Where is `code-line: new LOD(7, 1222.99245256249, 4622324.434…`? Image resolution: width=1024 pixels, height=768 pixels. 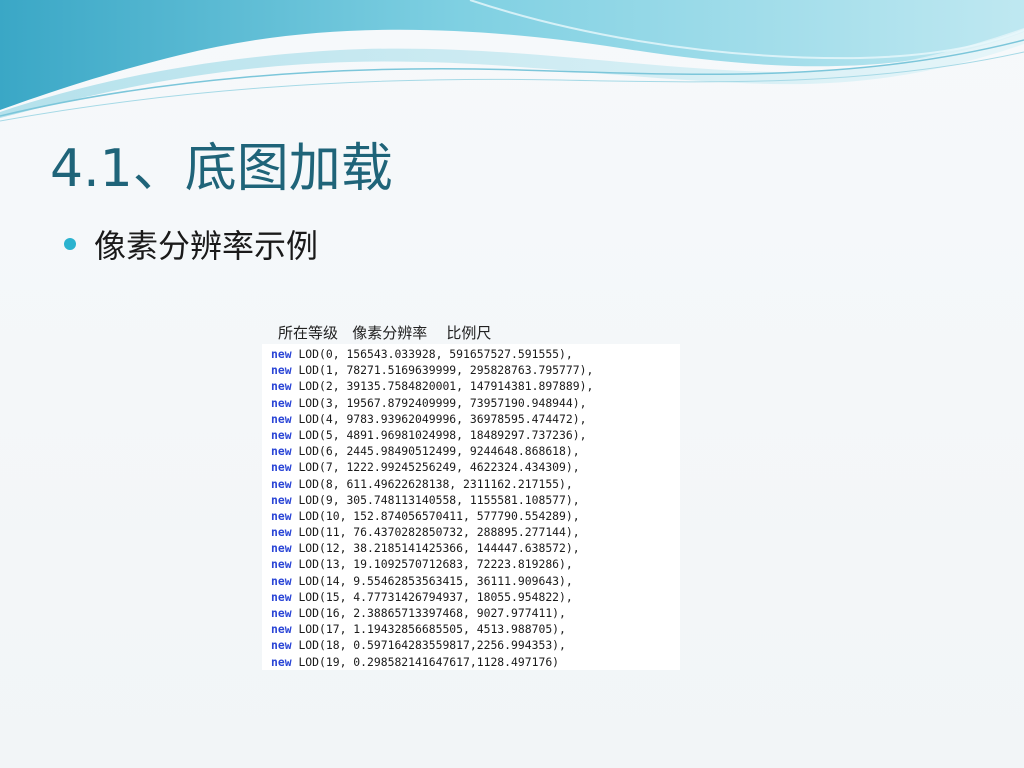
code-line: new LOD(7, 1222.99245256249, 4622324.434… is located at coordinates (471, 467).